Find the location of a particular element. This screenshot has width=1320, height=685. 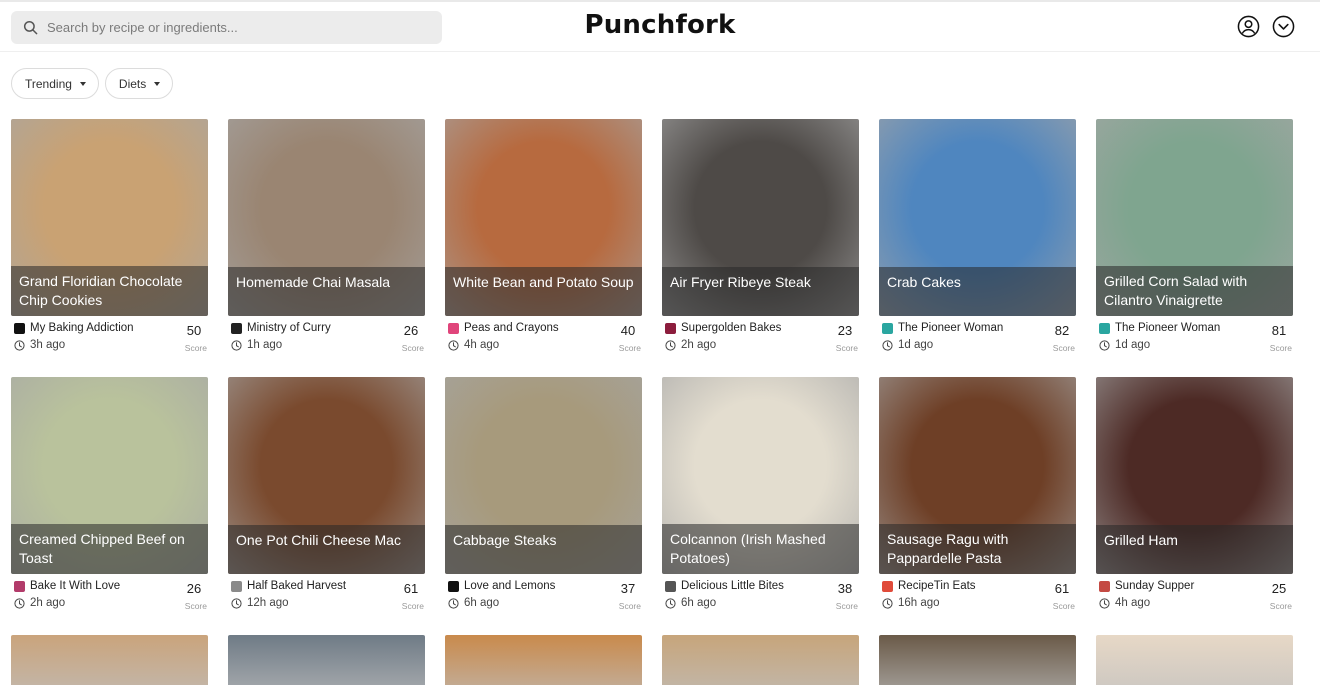

recipe-time: 2h ago is located at coordinates (690, 345).